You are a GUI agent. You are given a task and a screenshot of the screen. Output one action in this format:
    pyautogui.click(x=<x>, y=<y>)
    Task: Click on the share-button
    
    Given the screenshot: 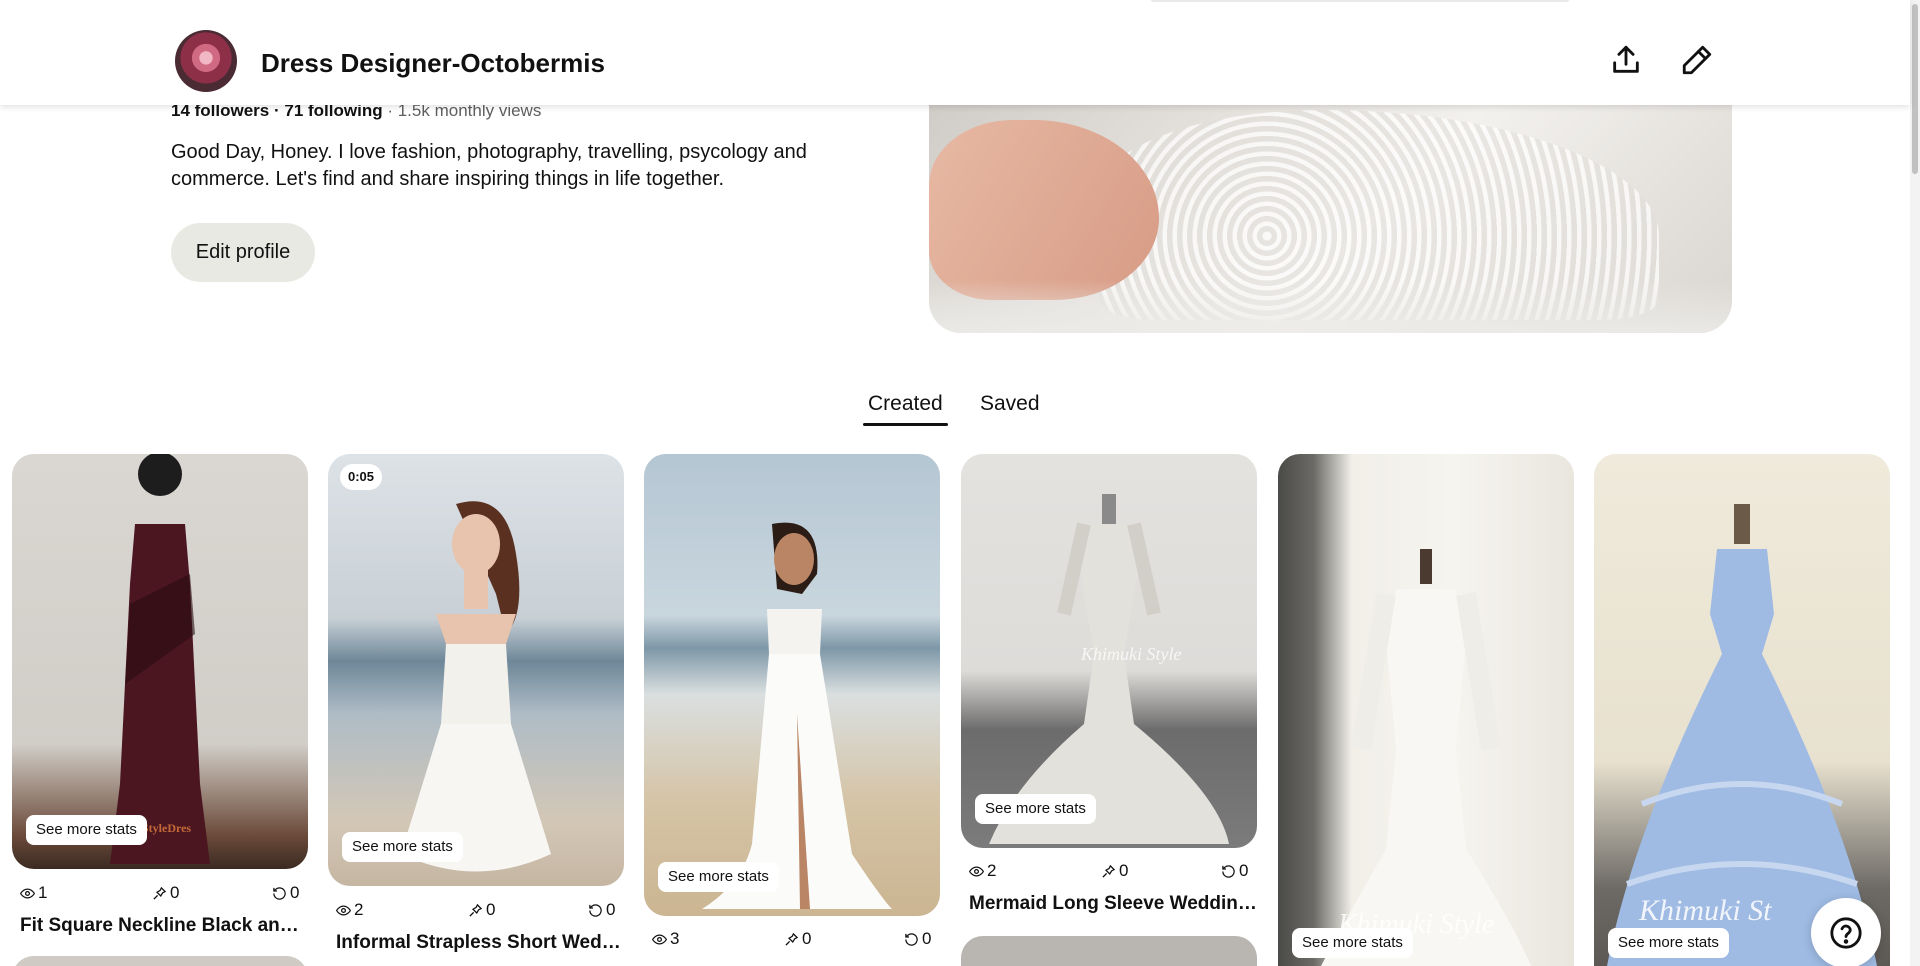 What is the action you would take?
    pyautogui.click(x=1626, y=60)
    